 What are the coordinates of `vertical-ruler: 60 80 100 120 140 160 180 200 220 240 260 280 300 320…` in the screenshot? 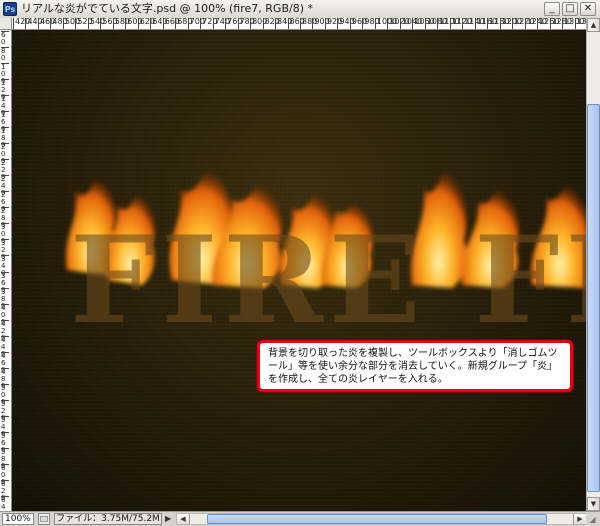 It's located at (6, 273).